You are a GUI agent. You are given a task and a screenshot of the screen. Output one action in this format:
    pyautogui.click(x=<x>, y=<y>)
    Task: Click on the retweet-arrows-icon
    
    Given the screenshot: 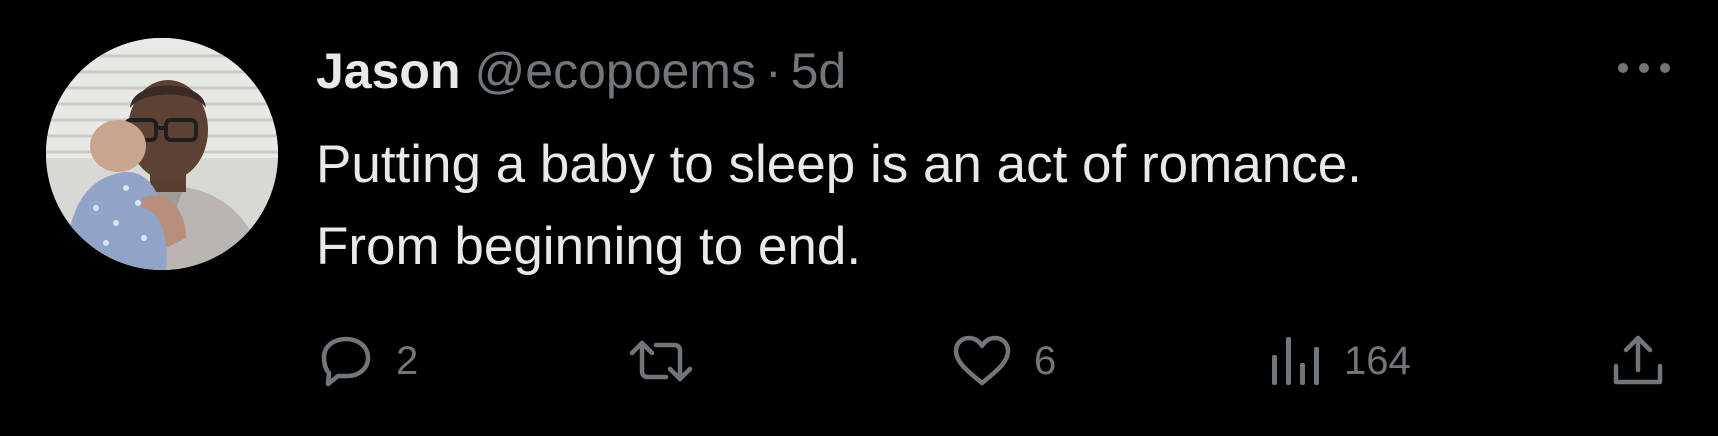 What is the action you would take?
    pyautogui.click(x=661, y=361)
    